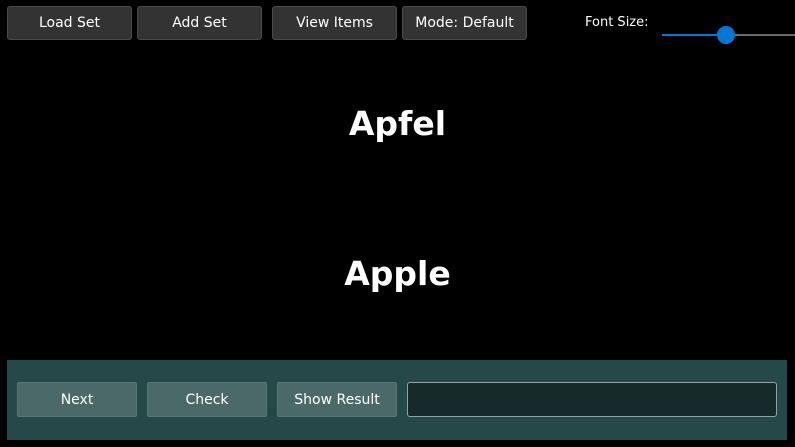 Image resolution: width=795 pixels, height=447 pixels. What do you see at coordinates (397, 273) in the screenshot?
I see `answer-word: Apple` at bounding box center [397, 273].